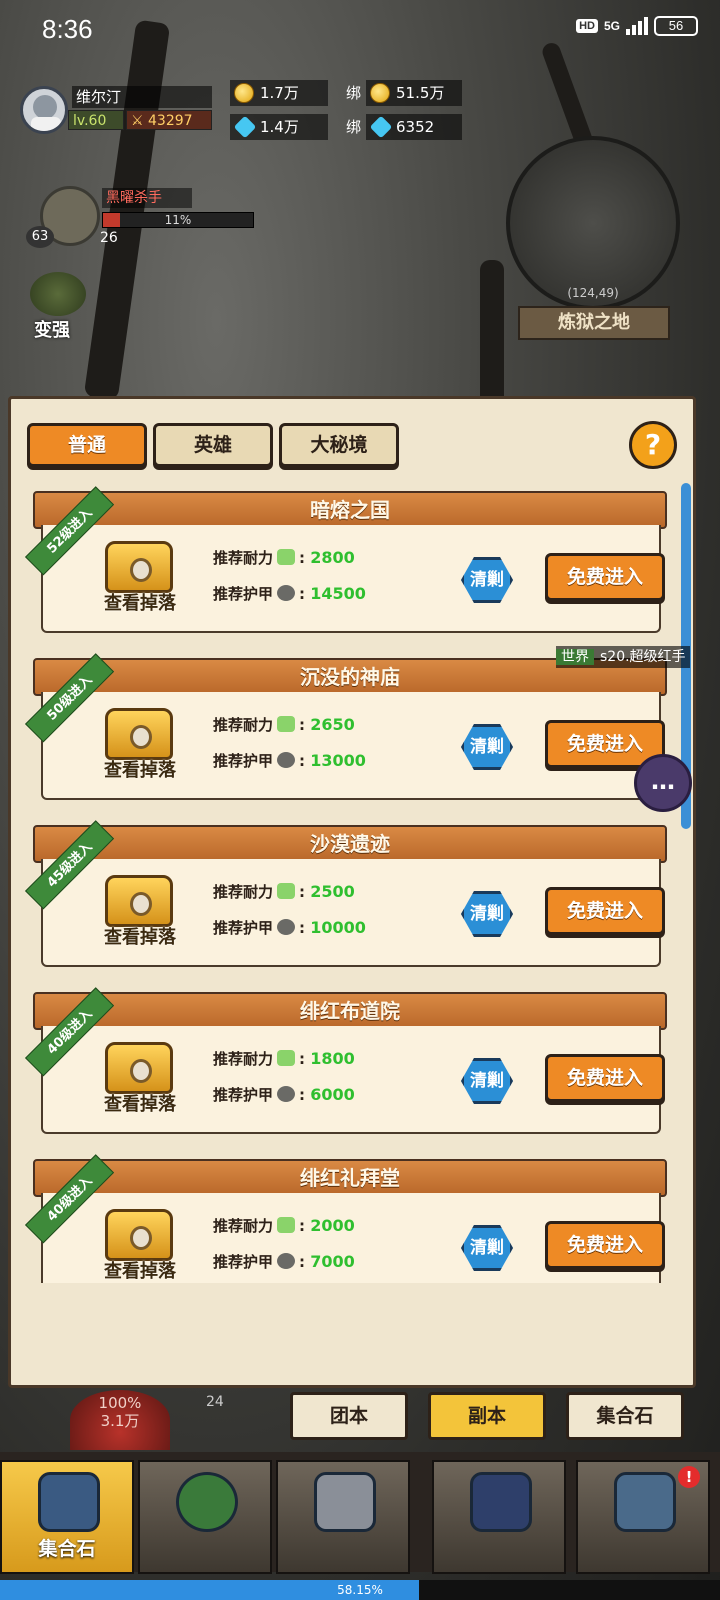 The height and width of the screenshot is (1600, 720). What do you see at coordinates (338, 927) in the screenshot?
I see `armor-value: 10000` at bounding box center [338, 927].